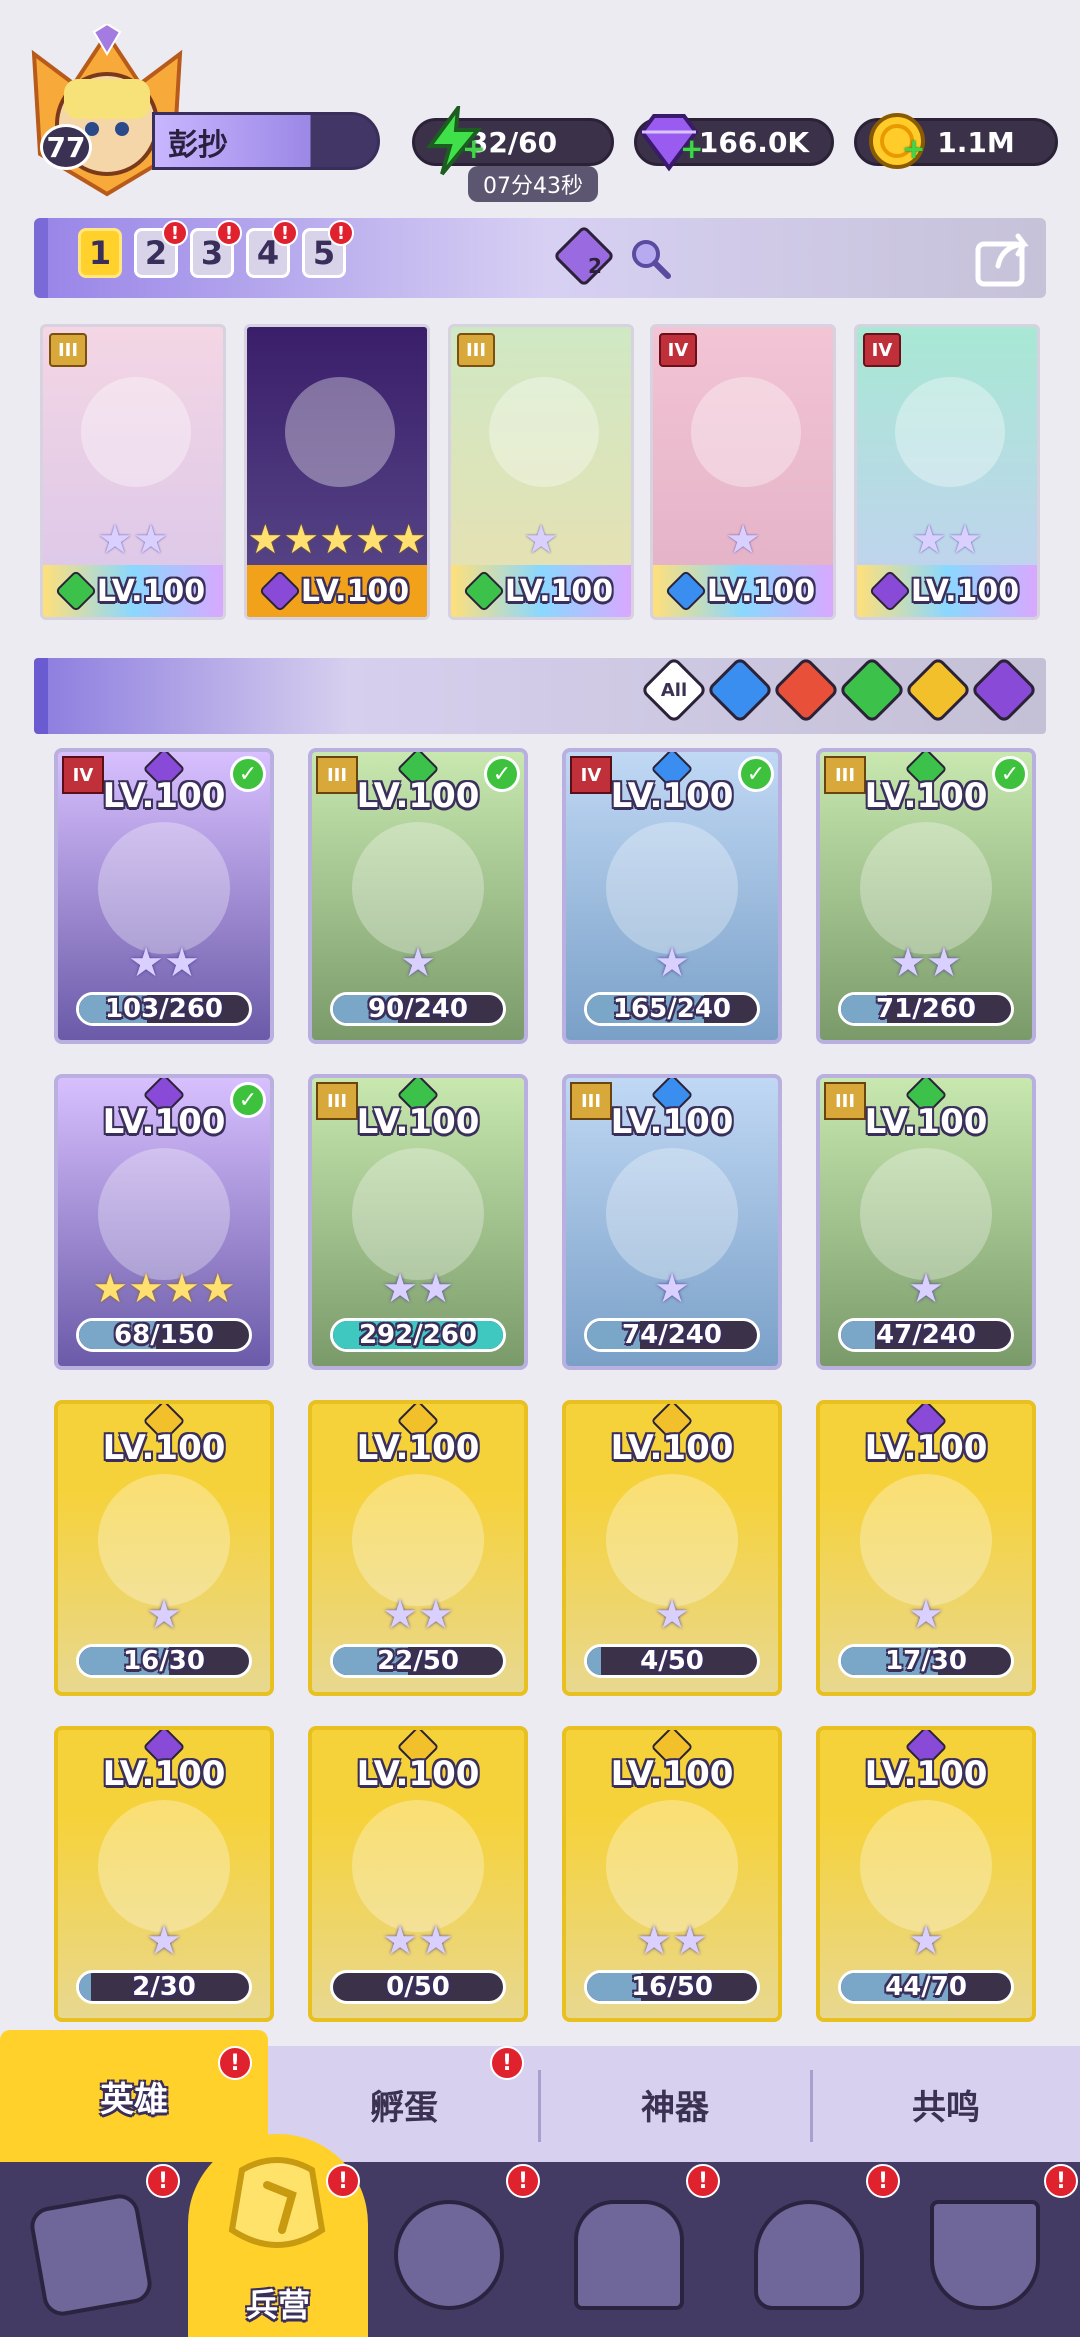 Image resolution: width=1080 pixels, height=2337 pixels. I want to click on shard-progress: 16/30, so click(164, 1661).